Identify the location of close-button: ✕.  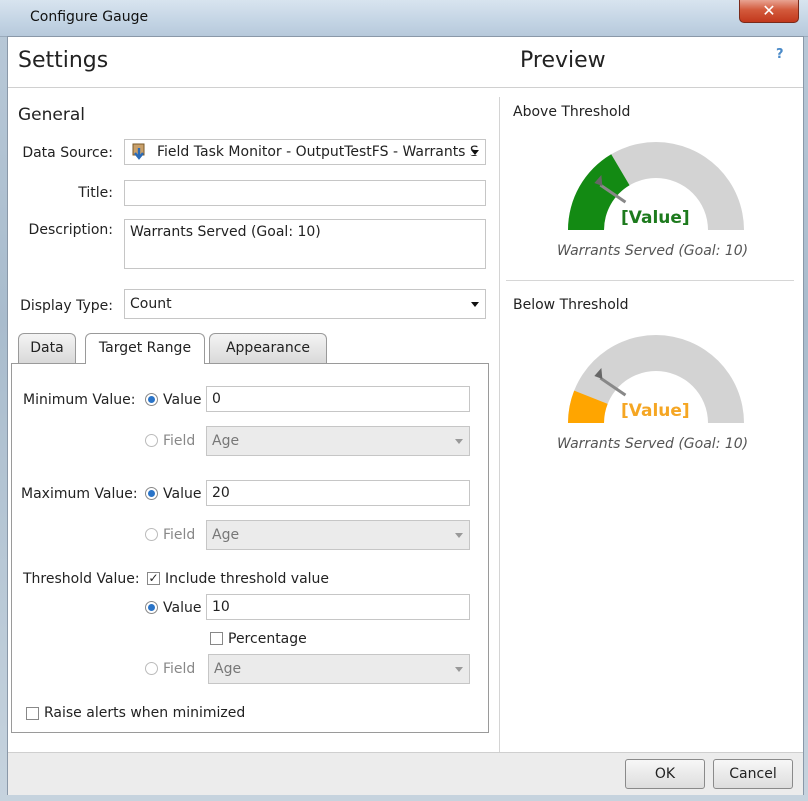
(769, 11).